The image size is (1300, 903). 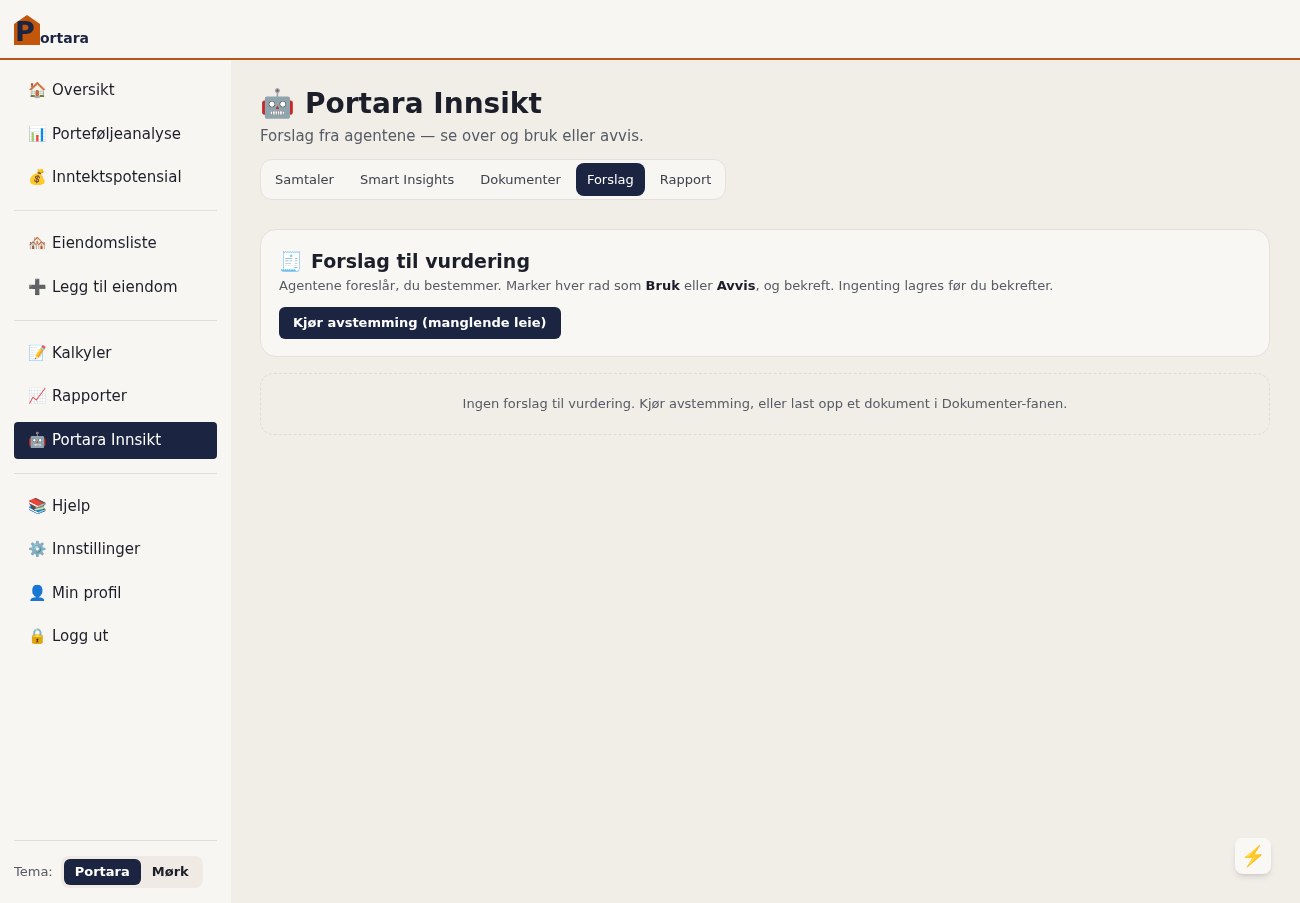 What do you see at coordinates (765, 404) in the screenshot?
I see `empty-state-message: Ingen forslag til vurdering. Kjør avstemming, eller last opp et dokument i Dokumenter-fanen.` at bounding box center [765, 404].